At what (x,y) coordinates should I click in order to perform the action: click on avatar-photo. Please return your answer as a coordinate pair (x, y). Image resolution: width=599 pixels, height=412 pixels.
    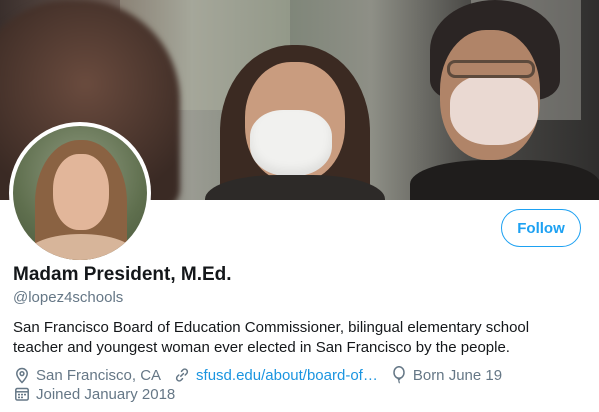
    Looking at the image, I should click on (80, 193).